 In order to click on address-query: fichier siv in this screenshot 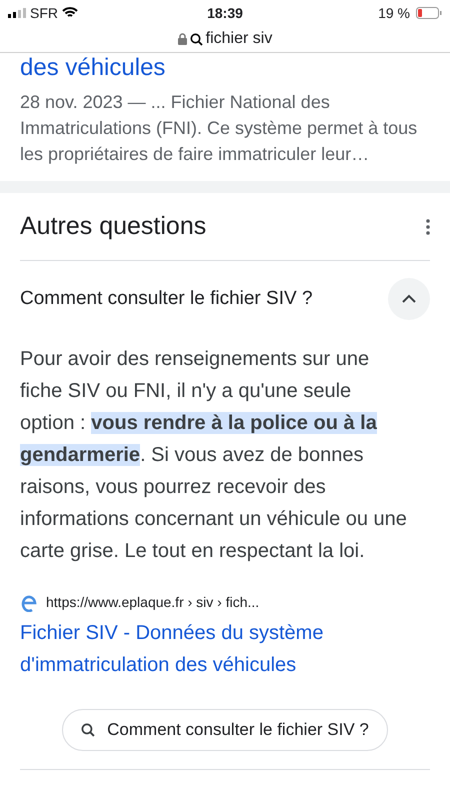, I will do `click(239, 39)`.